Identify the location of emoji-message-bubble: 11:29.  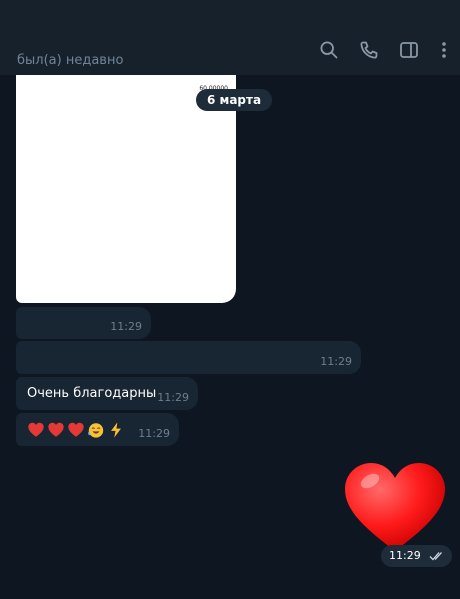
(97, 429).